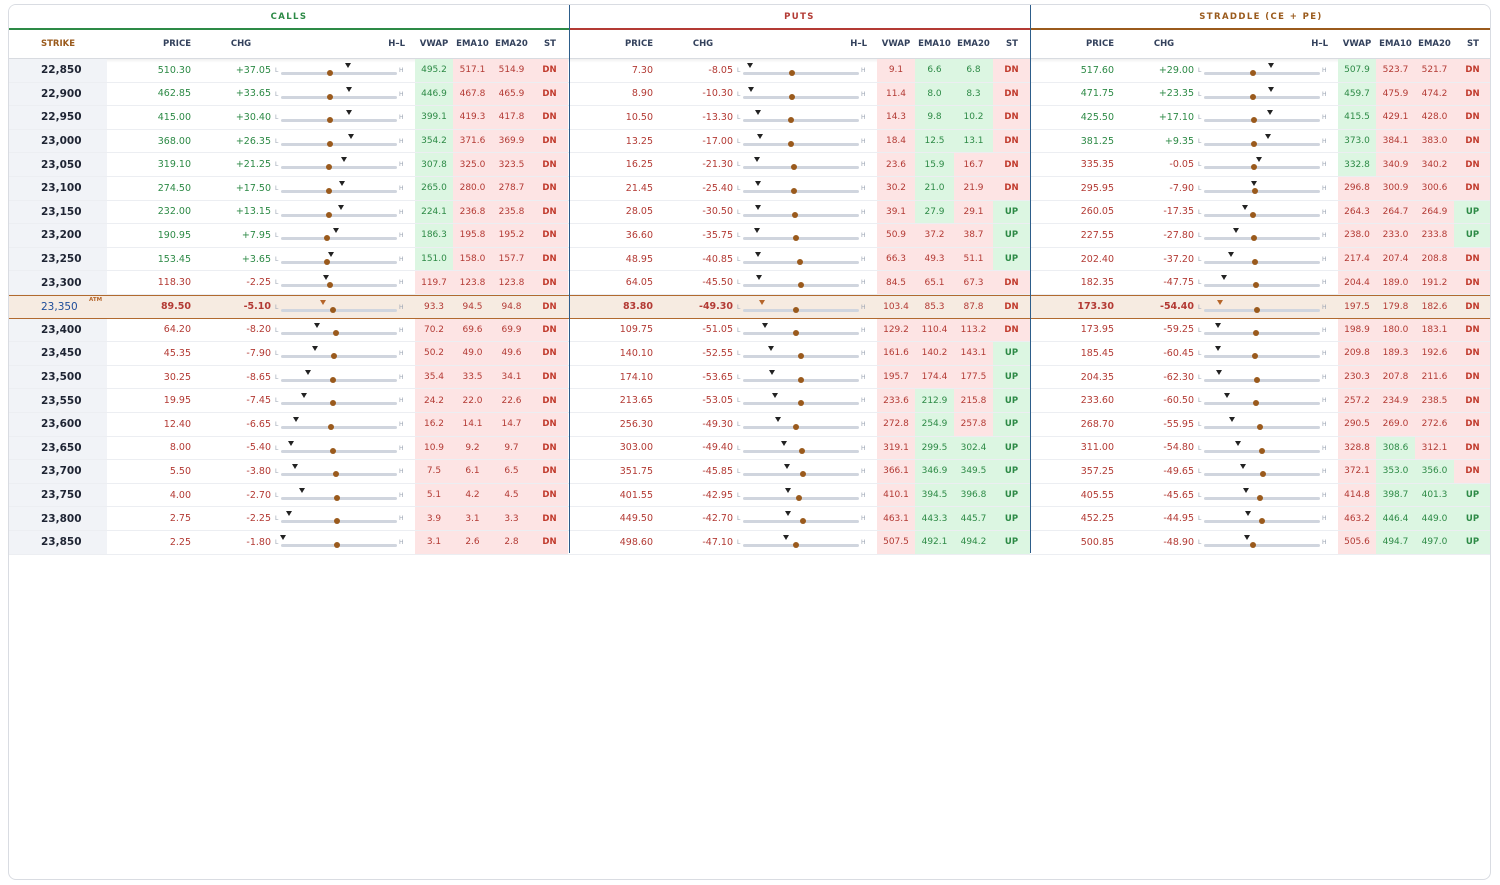 The height and width of the screenshot is (885, 1500). I want to click on section-title-straddle: STRADDLE (CE + PE), so click(1260, 17).